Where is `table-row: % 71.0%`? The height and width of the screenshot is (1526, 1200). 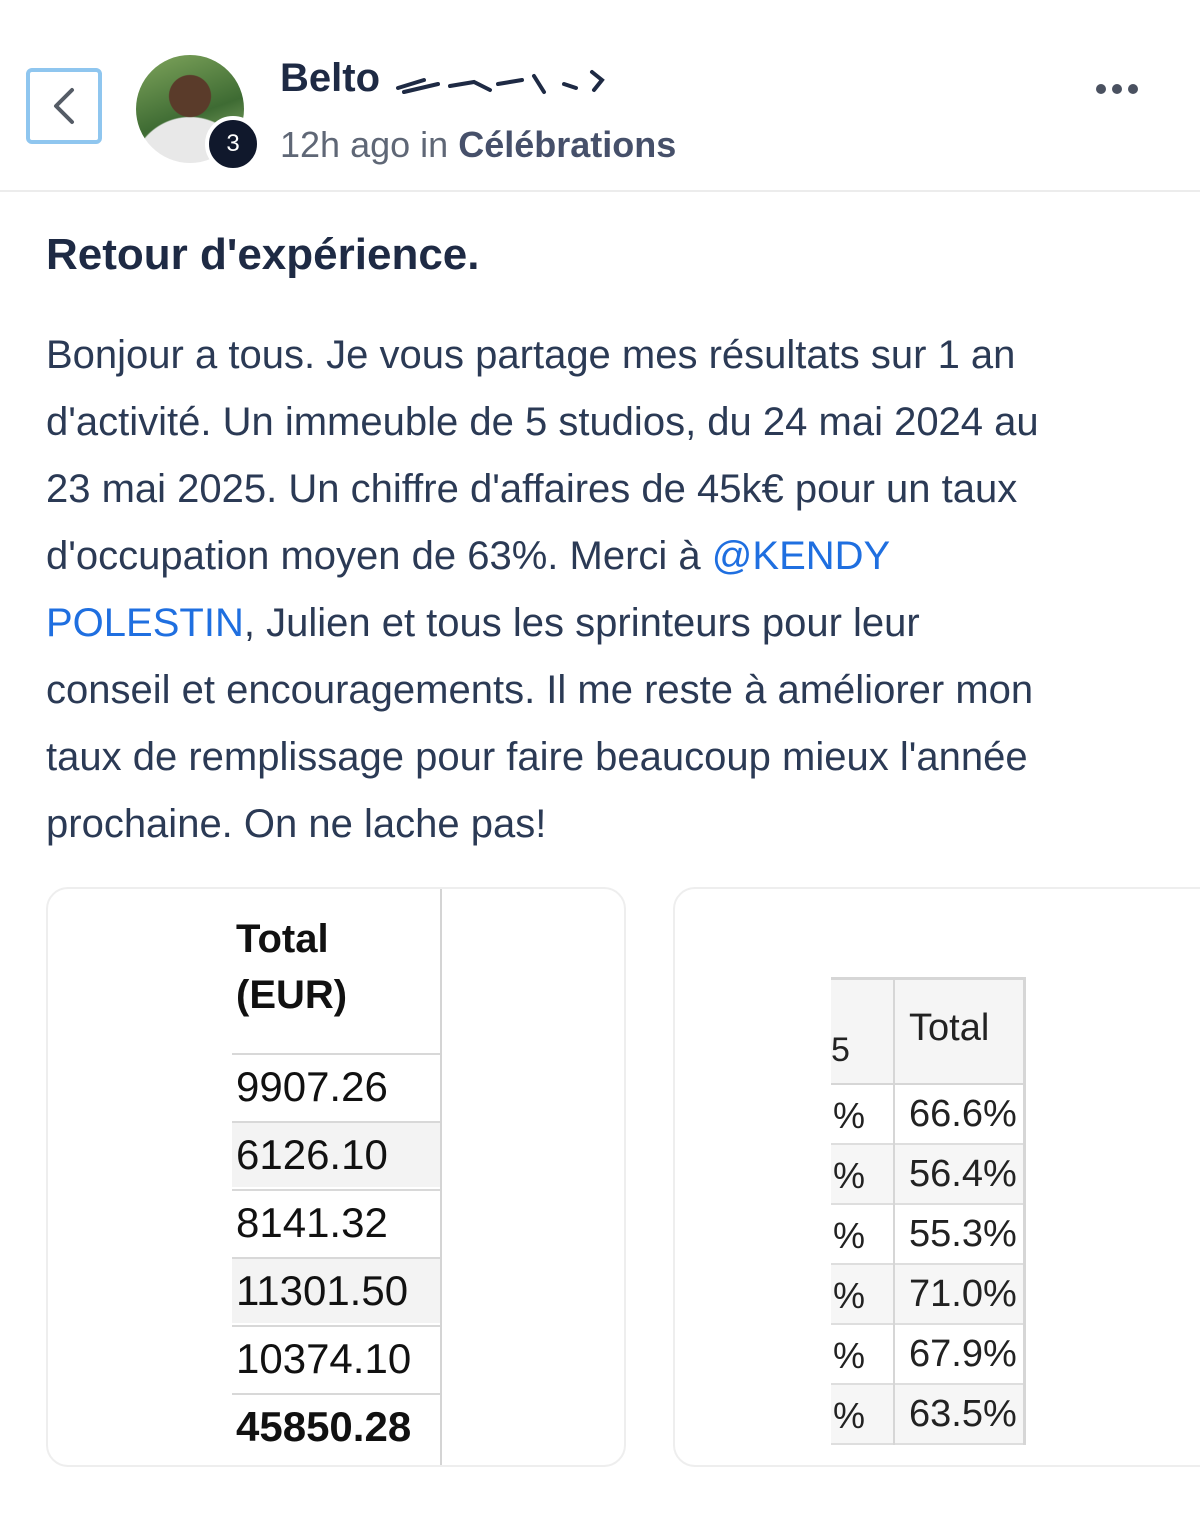
table-row: % 71.0% is located at coordinates (928, 1295).